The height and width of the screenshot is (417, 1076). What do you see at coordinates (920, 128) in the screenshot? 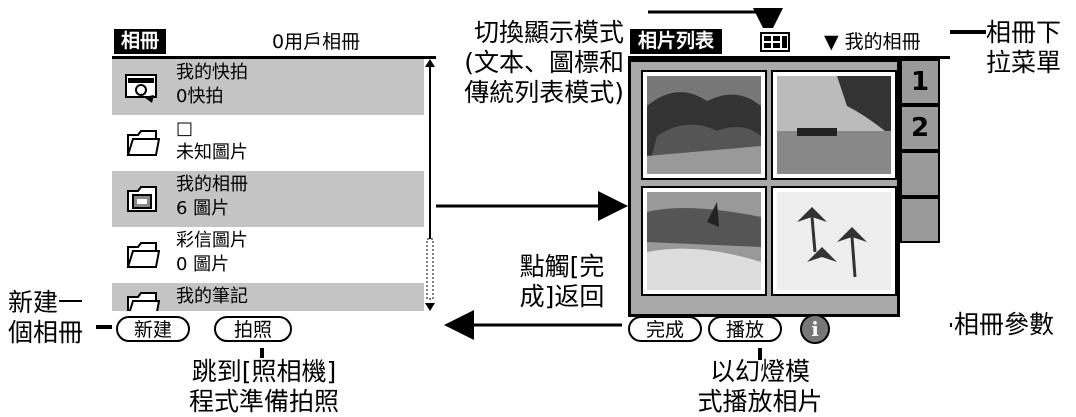
I see `page-tab-2: 2` at bounding box center [920, 128].